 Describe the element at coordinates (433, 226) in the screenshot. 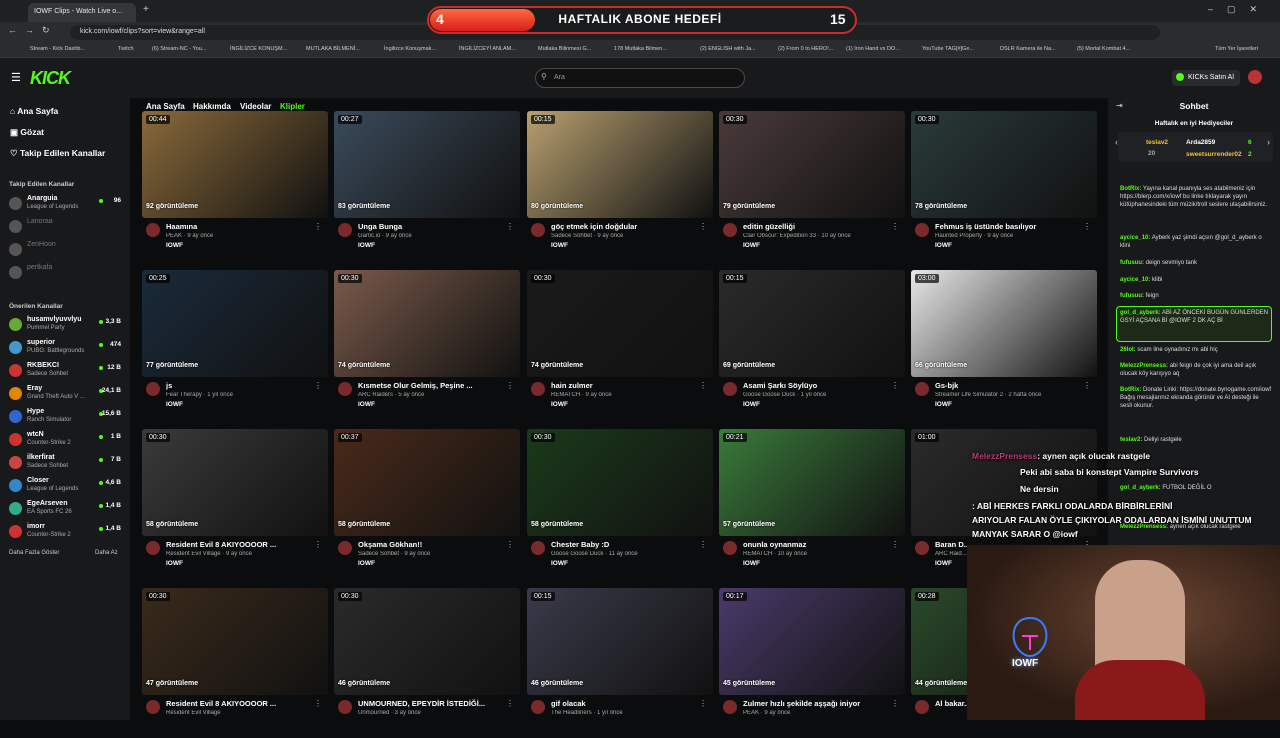

I see `clip-title: Unga Bunga` at that location.